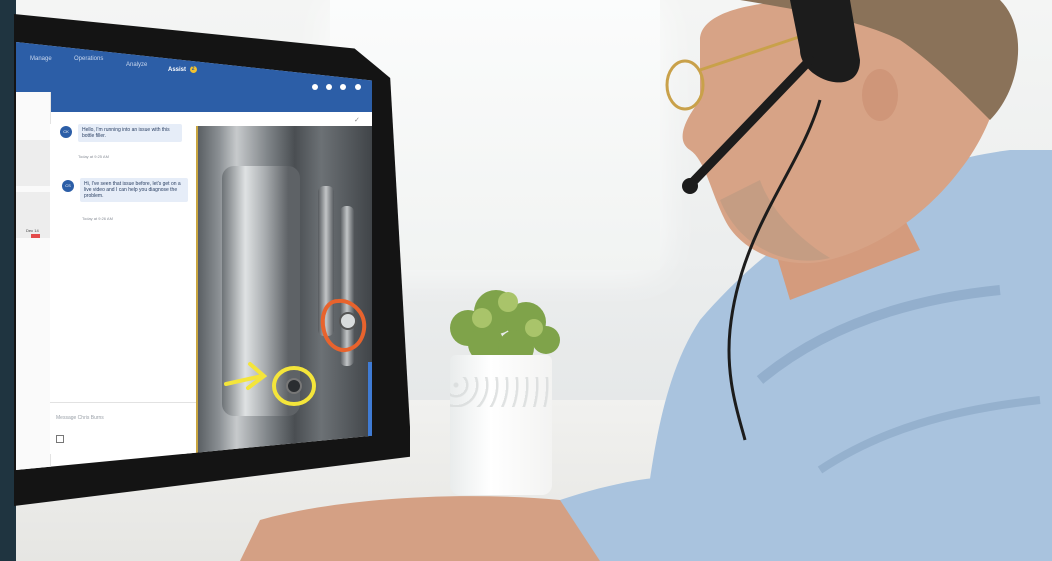 This screenshot has height=561, width=1052. I want to click on message-input: Message Chris Burns, so click(125, 422).